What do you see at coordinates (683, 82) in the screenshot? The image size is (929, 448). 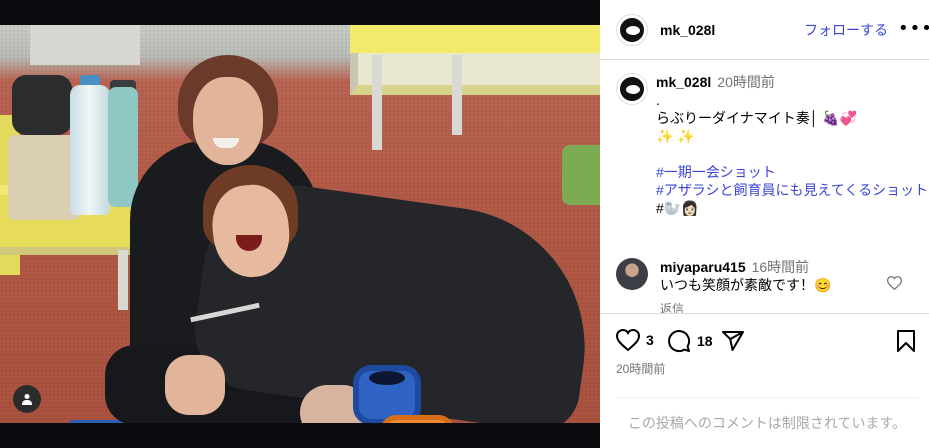 I see `caption-username: mk_028l` at bounding box center [683, 82].